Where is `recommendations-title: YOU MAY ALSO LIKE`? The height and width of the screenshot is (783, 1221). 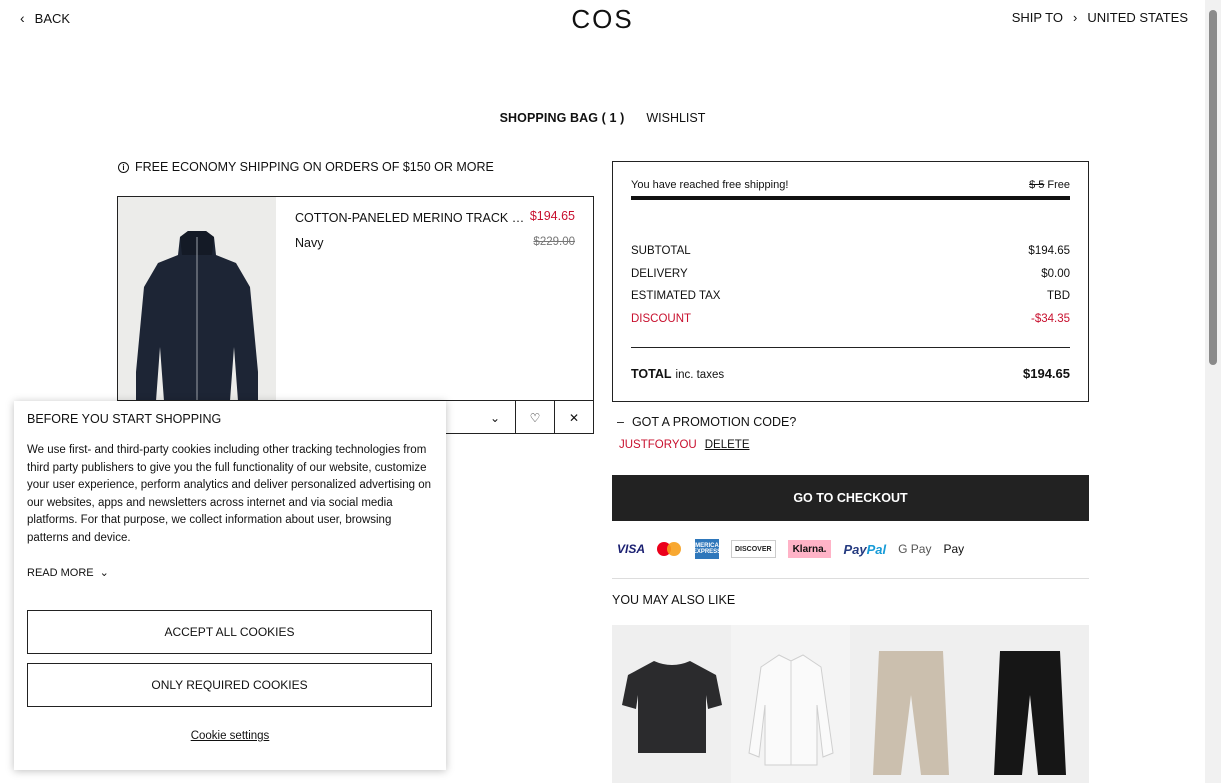
recommendations-title: YOU MAY ALSO LIKE is located at coordinates (674, 600).